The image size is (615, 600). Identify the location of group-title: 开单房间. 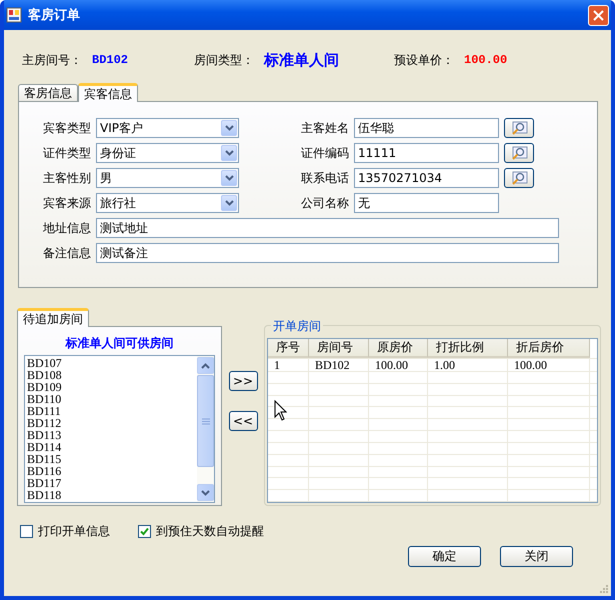
(297, 326).